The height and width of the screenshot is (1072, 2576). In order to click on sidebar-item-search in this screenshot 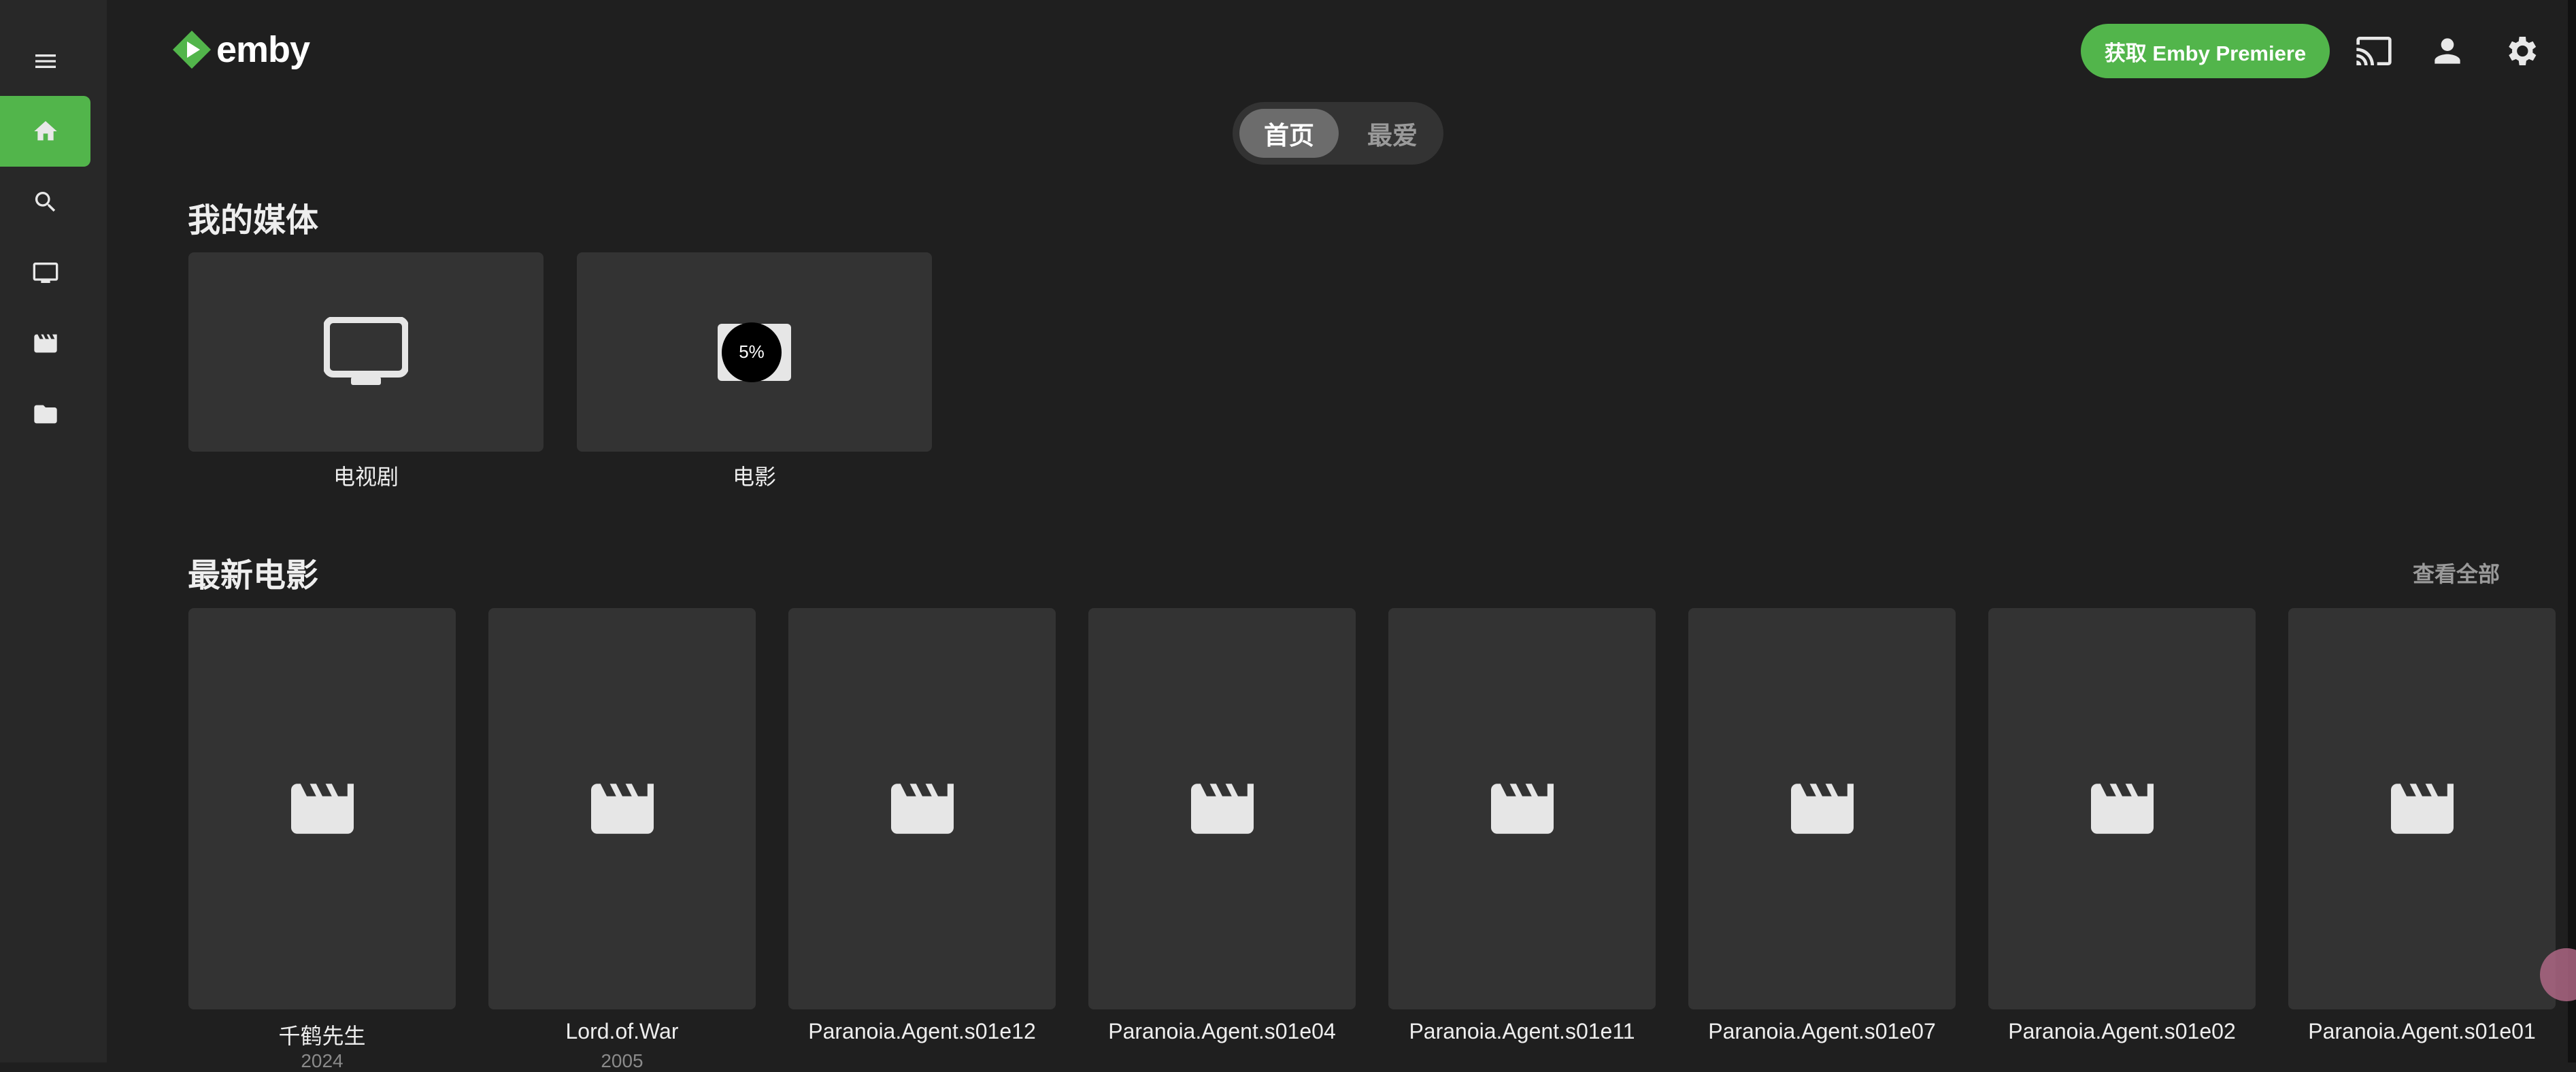, I will do `click(45, 202)`.